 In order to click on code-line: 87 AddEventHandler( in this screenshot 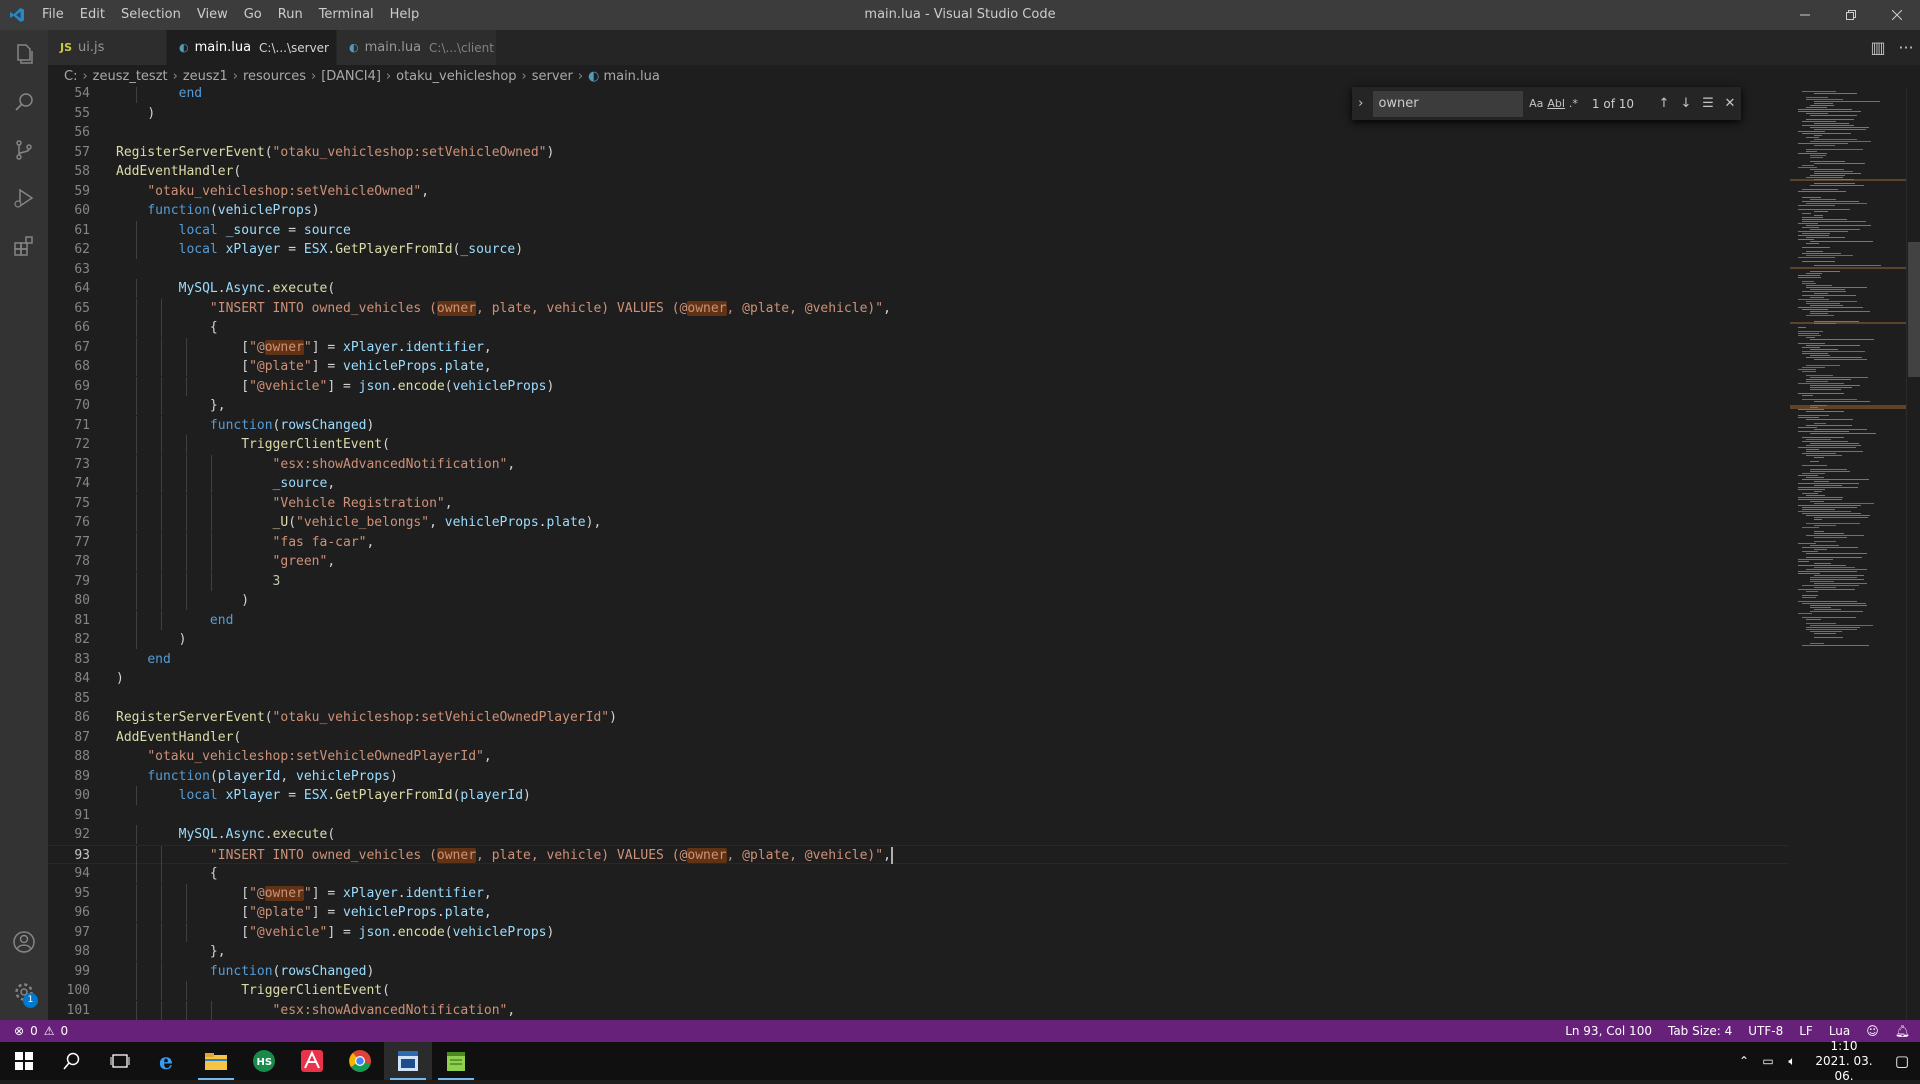, I will do `click(918, 737)`.